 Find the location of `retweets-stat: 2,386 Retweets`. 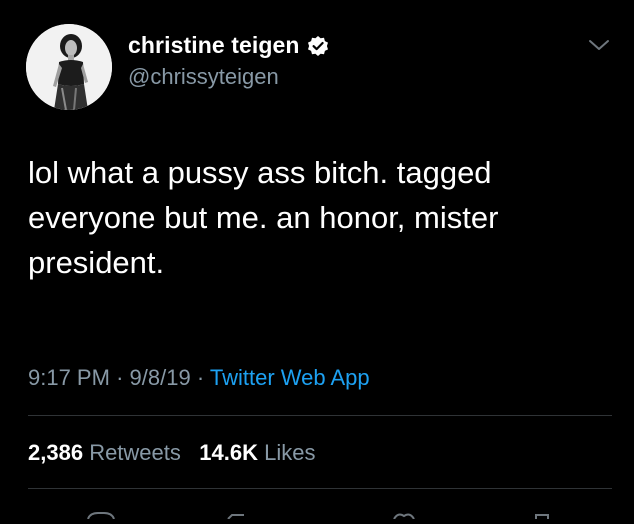

retweets-stat: 2,386 Retweets is located at coordinates (104, 452).